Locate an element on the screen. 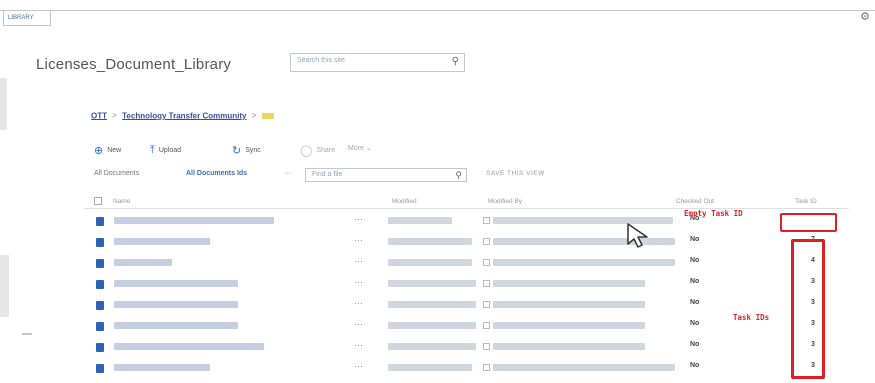  annotation-box-task-ids is located at coordinates (808, 309).